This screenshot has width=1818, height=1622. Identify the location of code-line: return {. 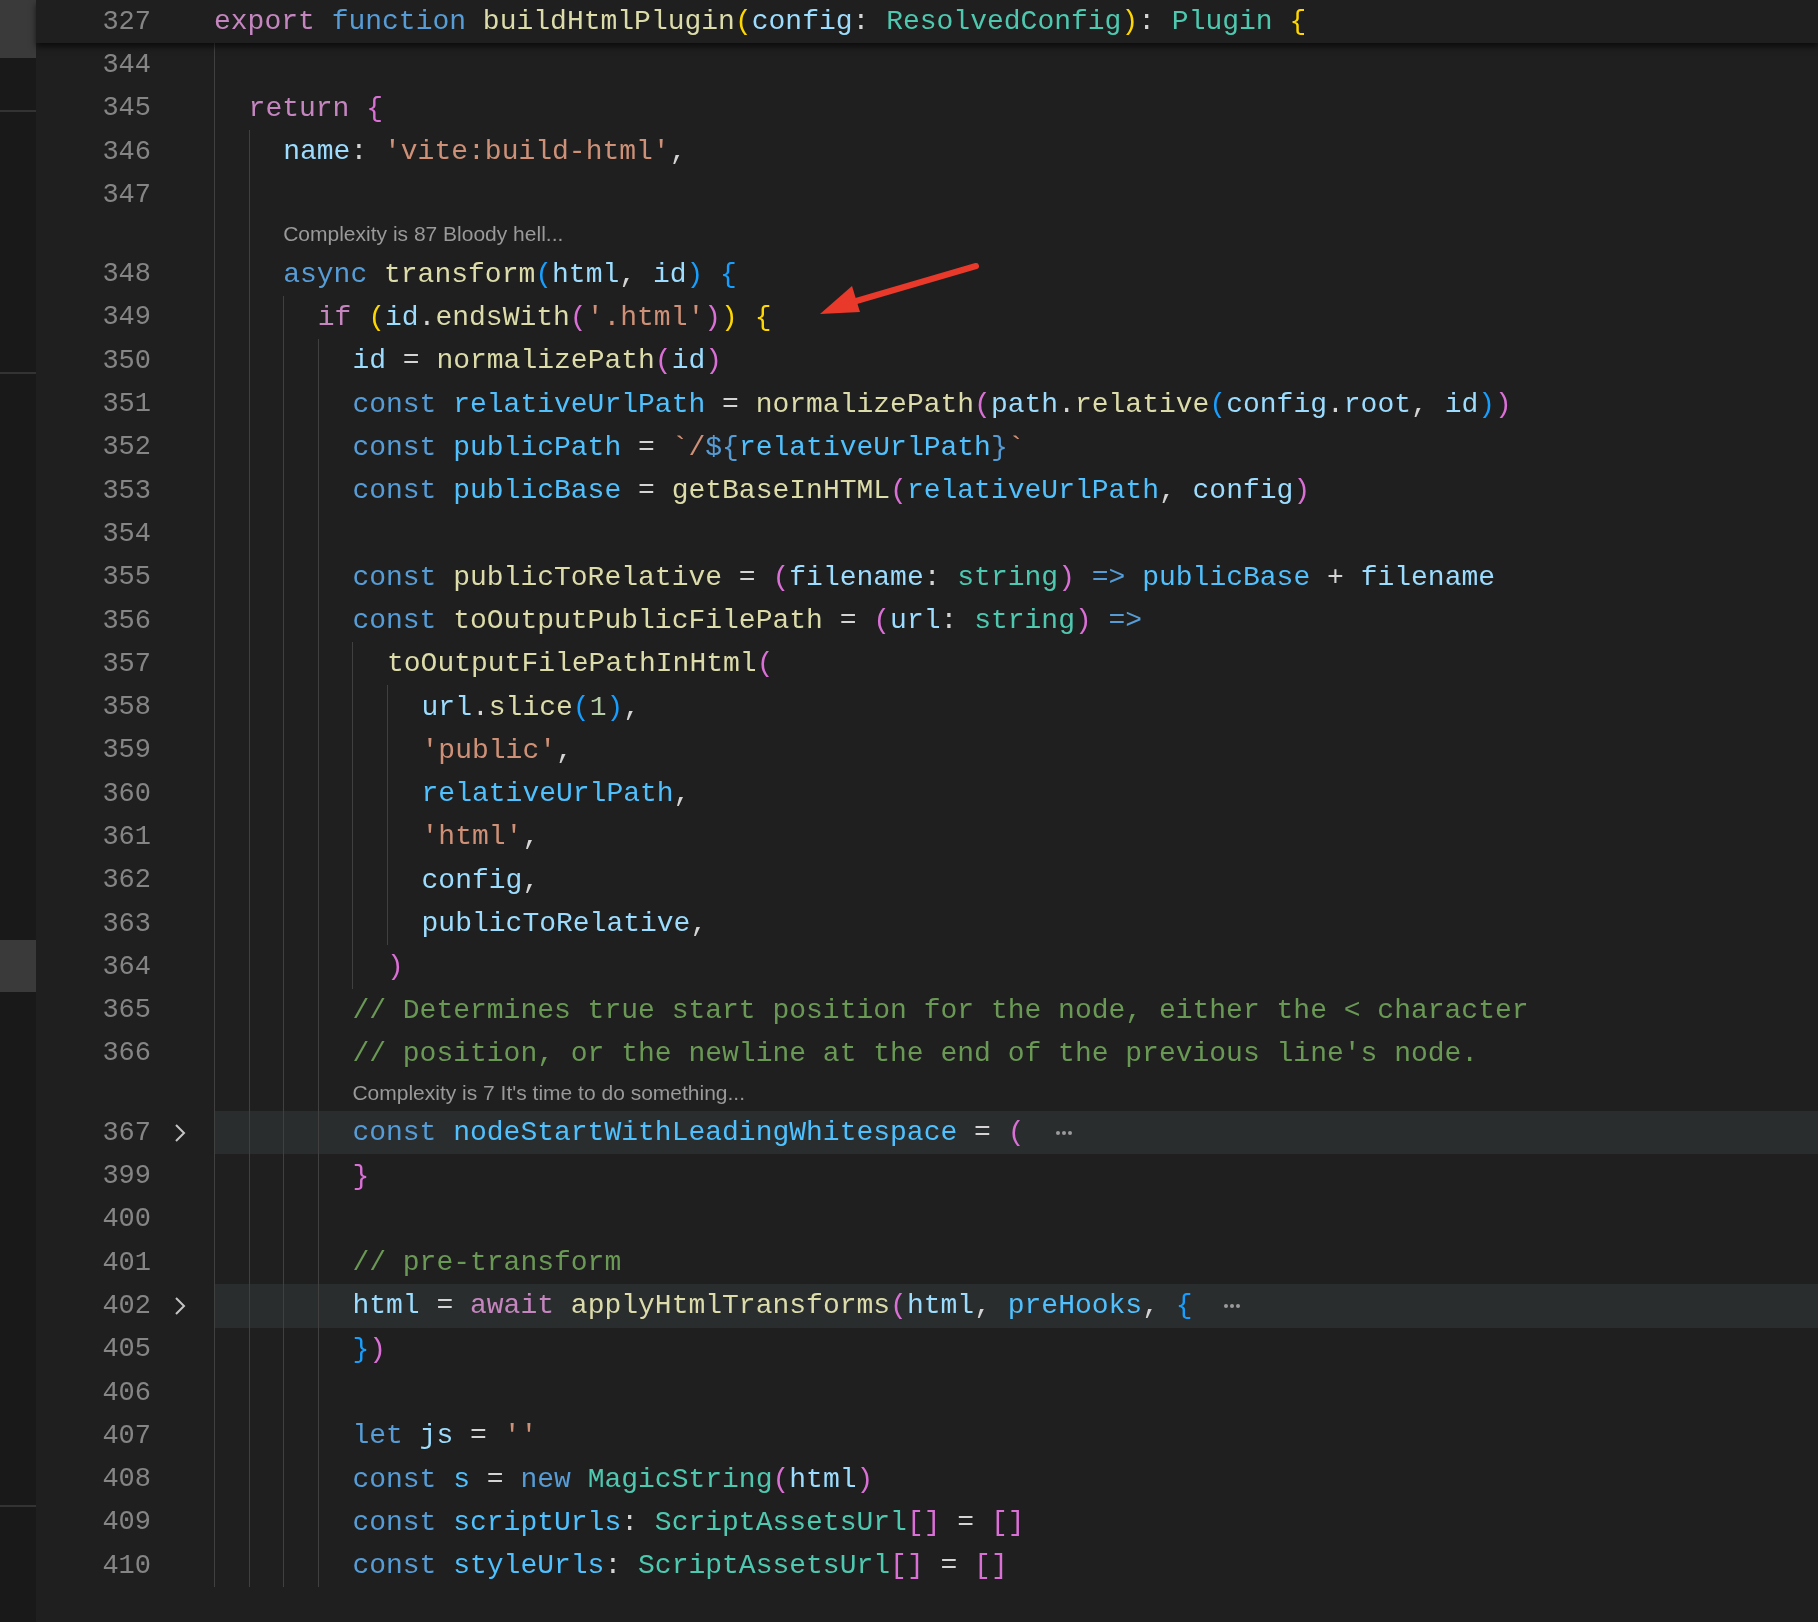
(316, 108).